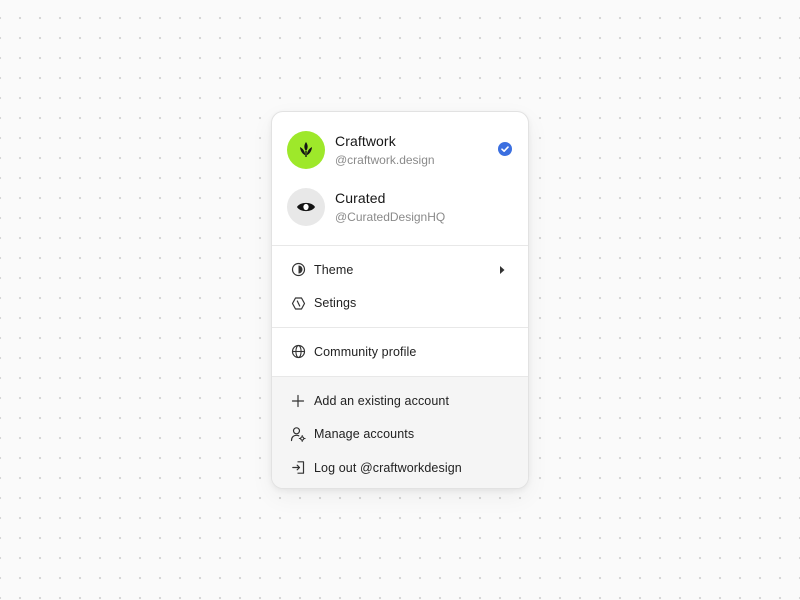 The image size is (800, 600). What do you see at coordinates (335, 303) in the screenshot?
I see `menu-item-label: Setings` at bounding box center [335, 303].